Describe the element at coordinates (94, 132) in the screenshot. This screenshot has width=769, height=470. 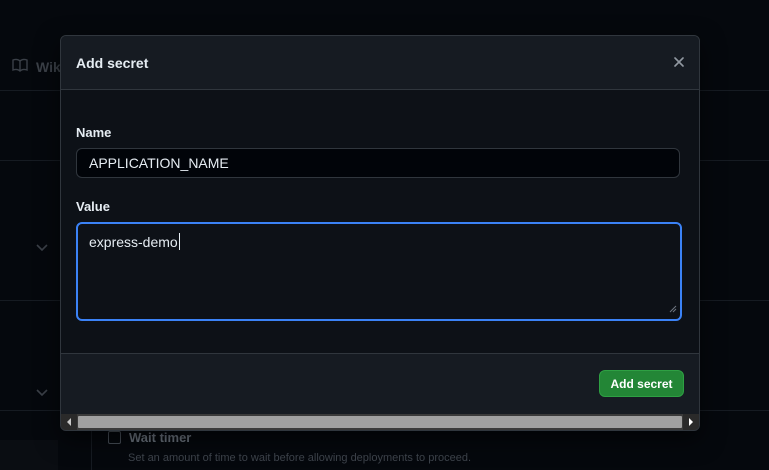
I see `name-label: Name` at that location.